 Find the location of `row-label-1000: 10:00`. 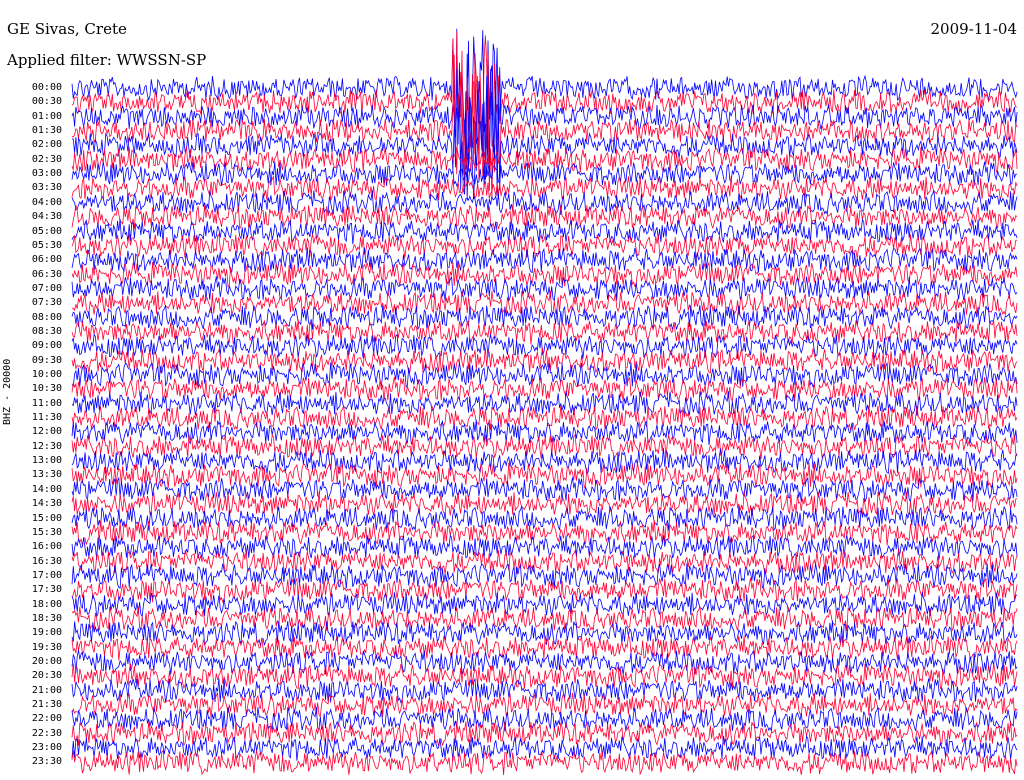

row-label-1000: 10:00 is located at coordinates (46, 374).